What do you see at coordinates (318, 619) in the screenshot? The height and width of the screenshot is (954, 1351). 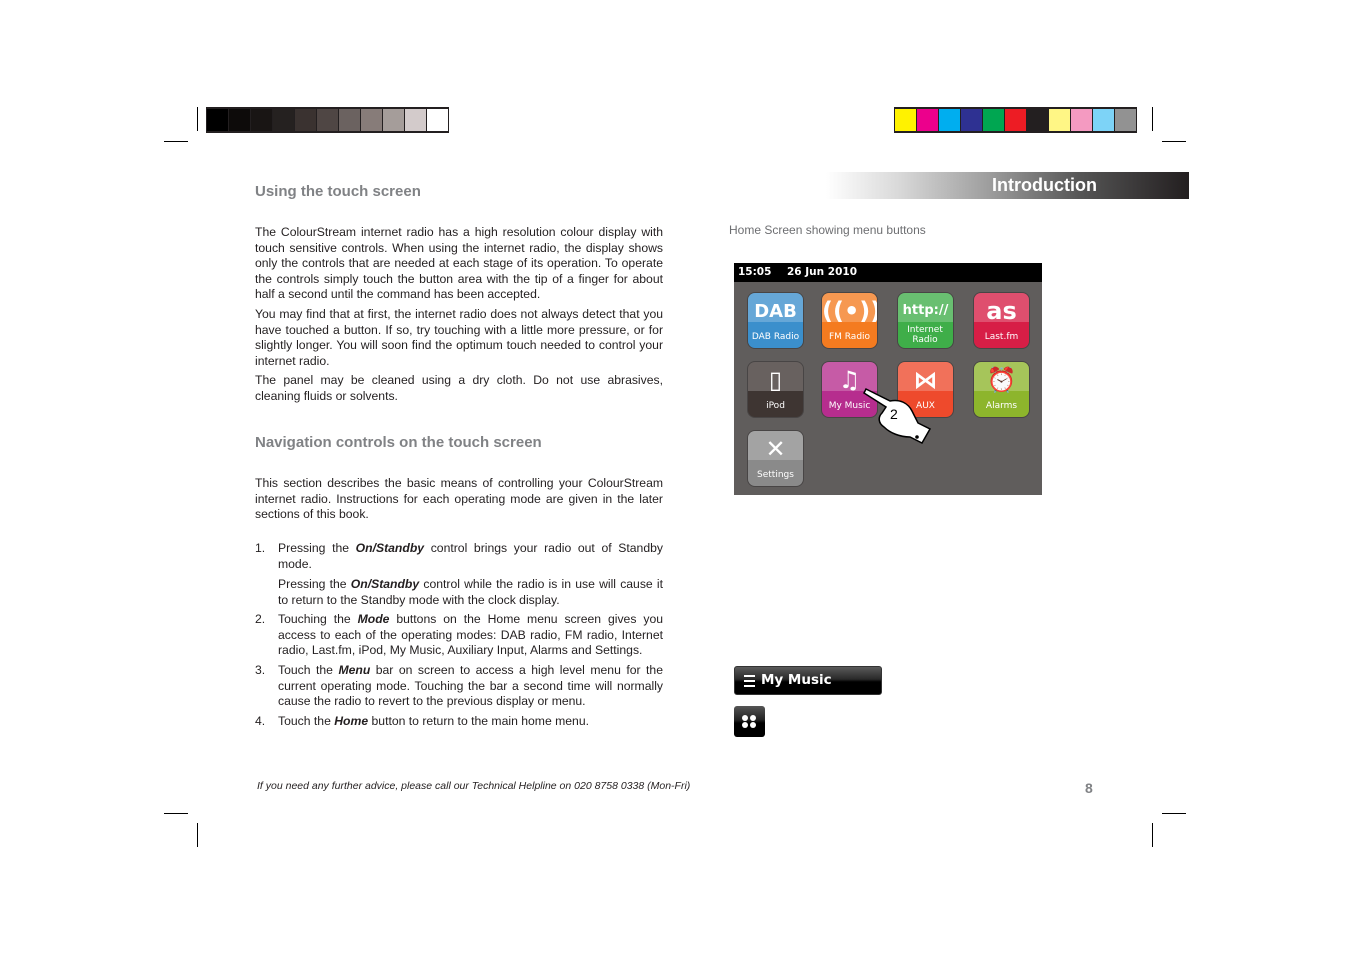 I see `list-text-pre: Touching the` at bounding box center [318, 619].